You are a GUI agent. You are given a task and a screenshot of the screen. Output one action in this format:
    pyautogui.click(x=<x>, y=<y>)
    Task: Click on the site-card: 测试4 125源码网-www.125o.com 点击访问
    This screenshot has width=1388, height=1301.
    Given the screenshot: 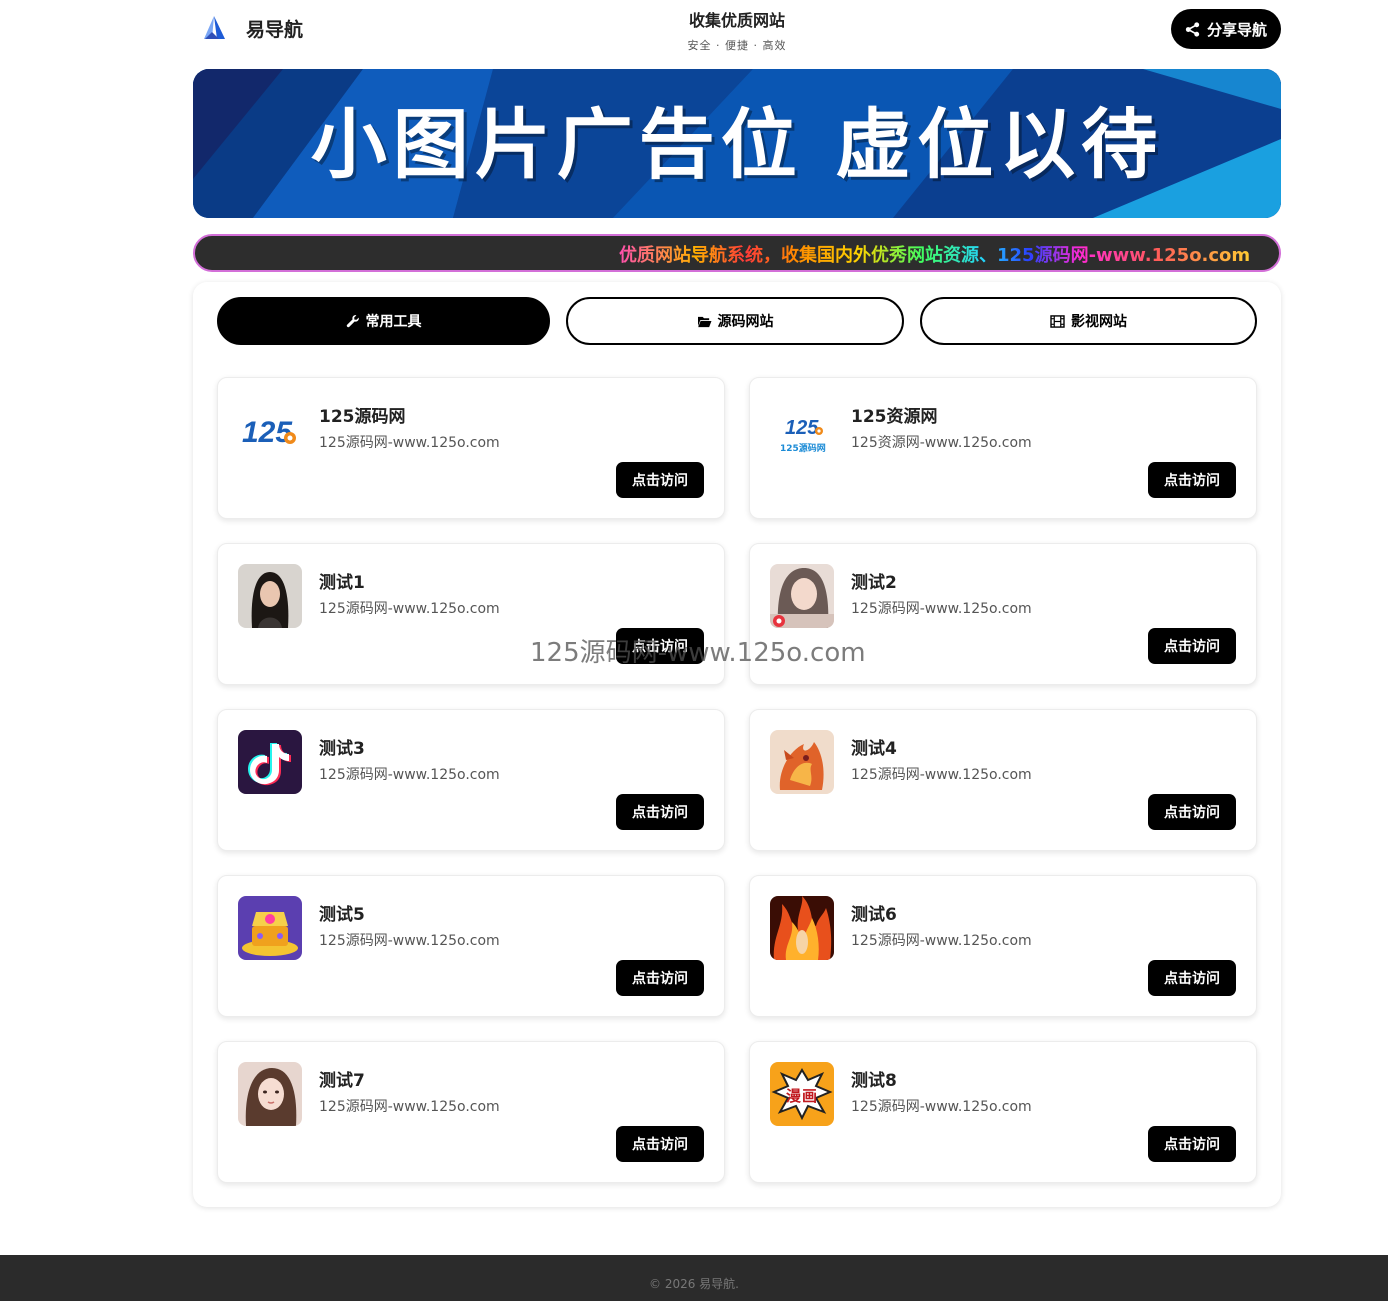 What is the action you would take?
    pyautogui.click(x=1003, y=780)
    